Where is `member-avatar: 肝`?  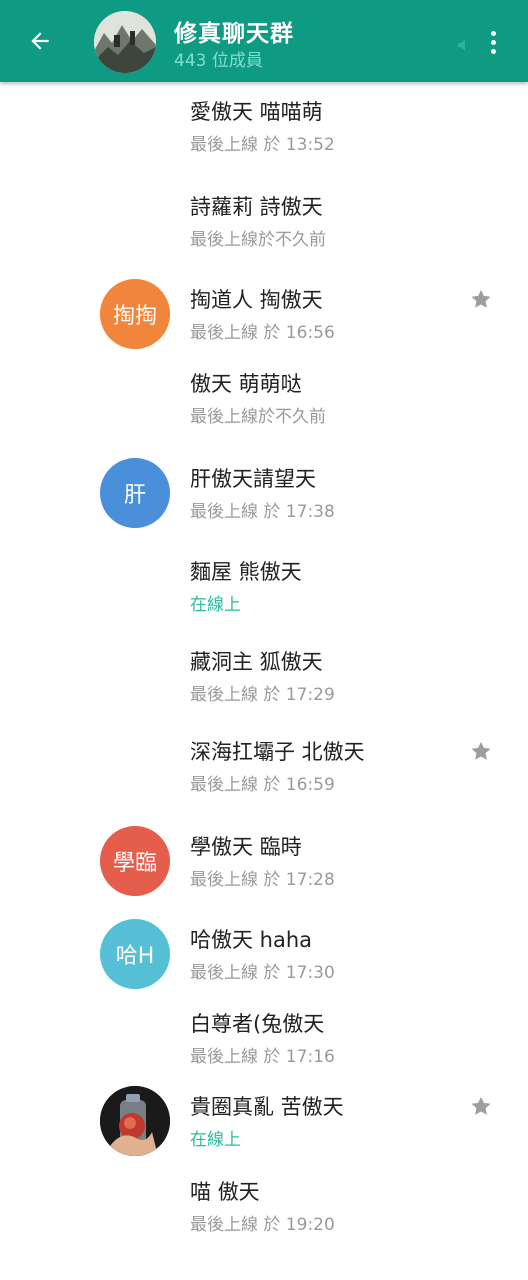
member-avatar: 肝 is located at coordinates (135, 493).